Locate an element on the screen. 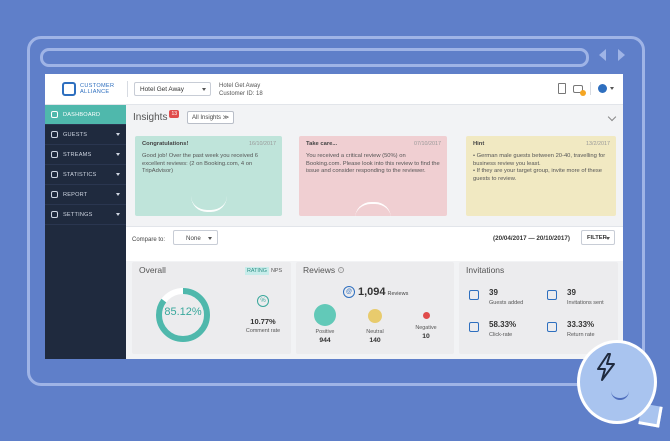 The image size is (670, 441). invitations-title: Invitations is located at coordinates (485, 270).